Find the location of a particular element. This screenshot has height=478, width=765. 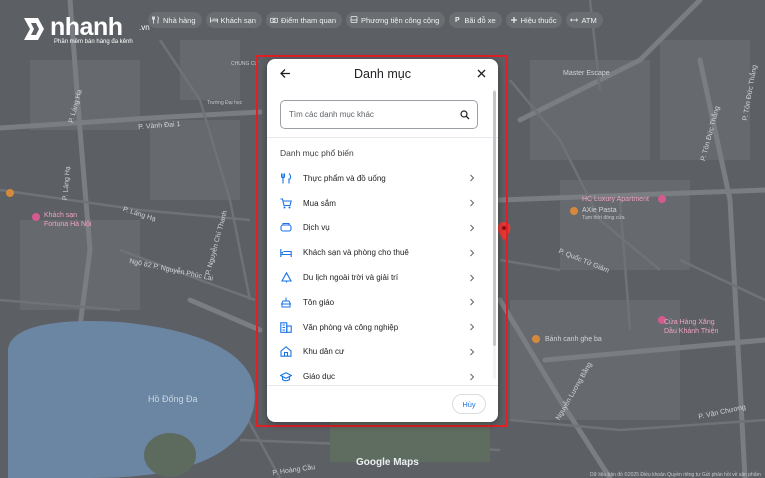

poi-label: Dầu Khánh Thiện is located at coordinates (691, 331).